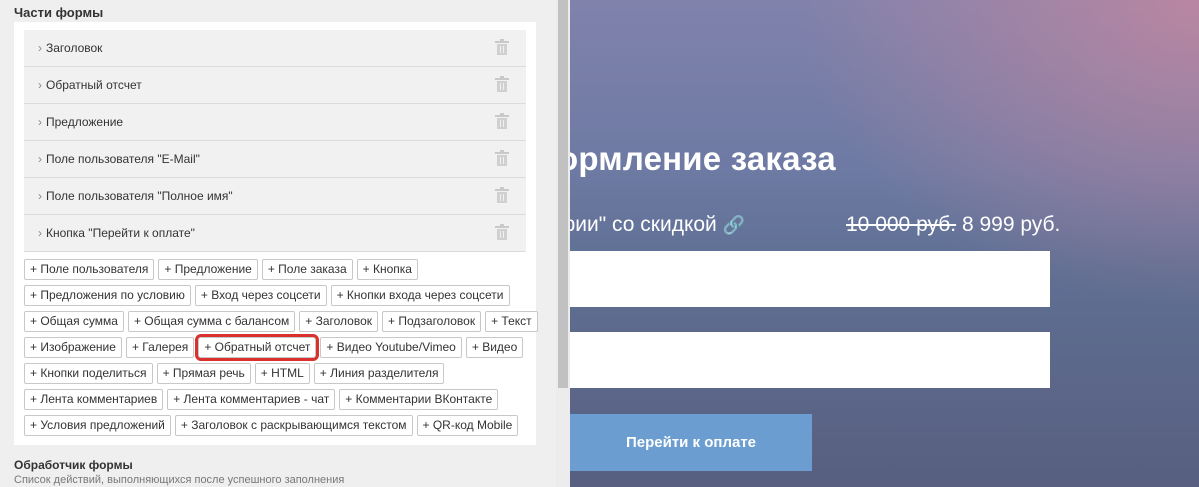 The image size is (1199, 487). What do you see at coordinates (339, 321) in the screenshot?
I see `add-part-chip: + Заголовок` at bounding box center [339, 321].